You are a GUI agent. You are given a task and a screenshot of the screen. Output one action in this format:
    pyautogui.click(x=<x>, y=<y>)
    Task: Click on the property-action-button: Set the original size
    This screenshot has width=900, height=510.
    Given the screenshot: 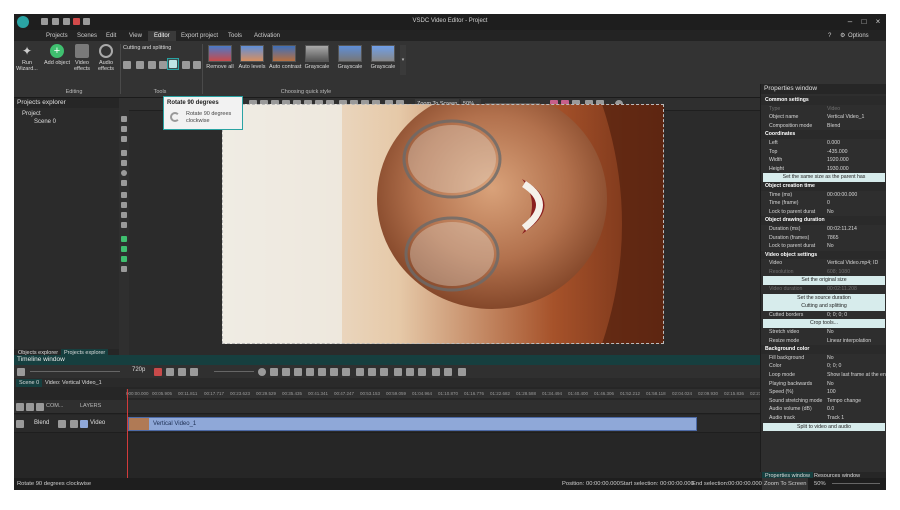 What is the action you would take?
    pyautogui.click(x=824, y=281)
    